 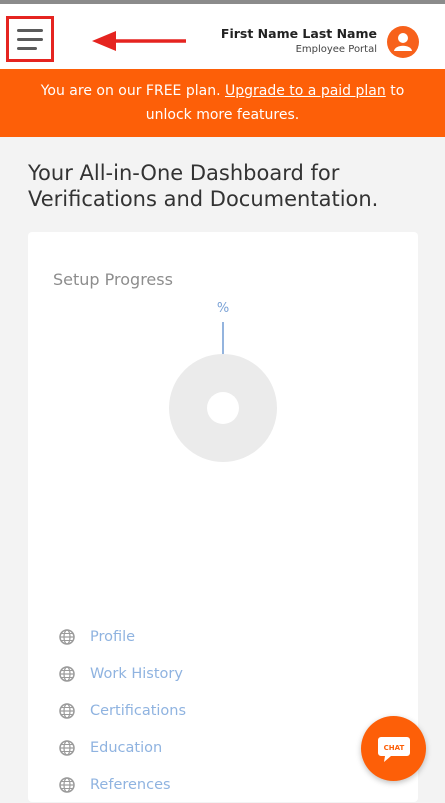 What do you see at coordinates (223, 308) in the screenshot?
I see `progress-percent-label: %` at bounding box center [223, 308].